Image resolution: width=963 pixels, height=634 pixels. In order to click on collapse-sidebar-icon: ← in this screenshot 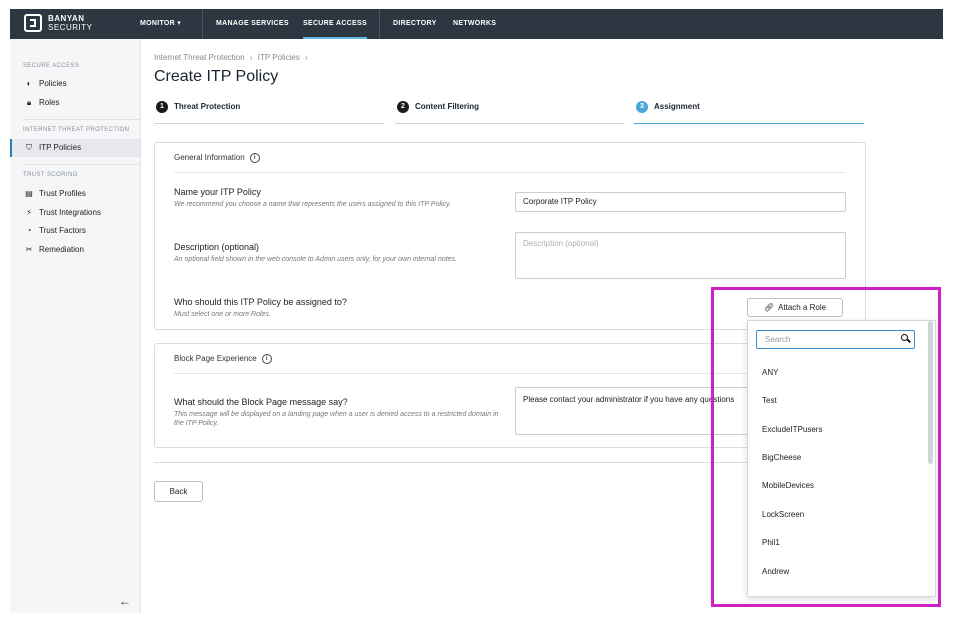, I will do `click(125, 601)`.